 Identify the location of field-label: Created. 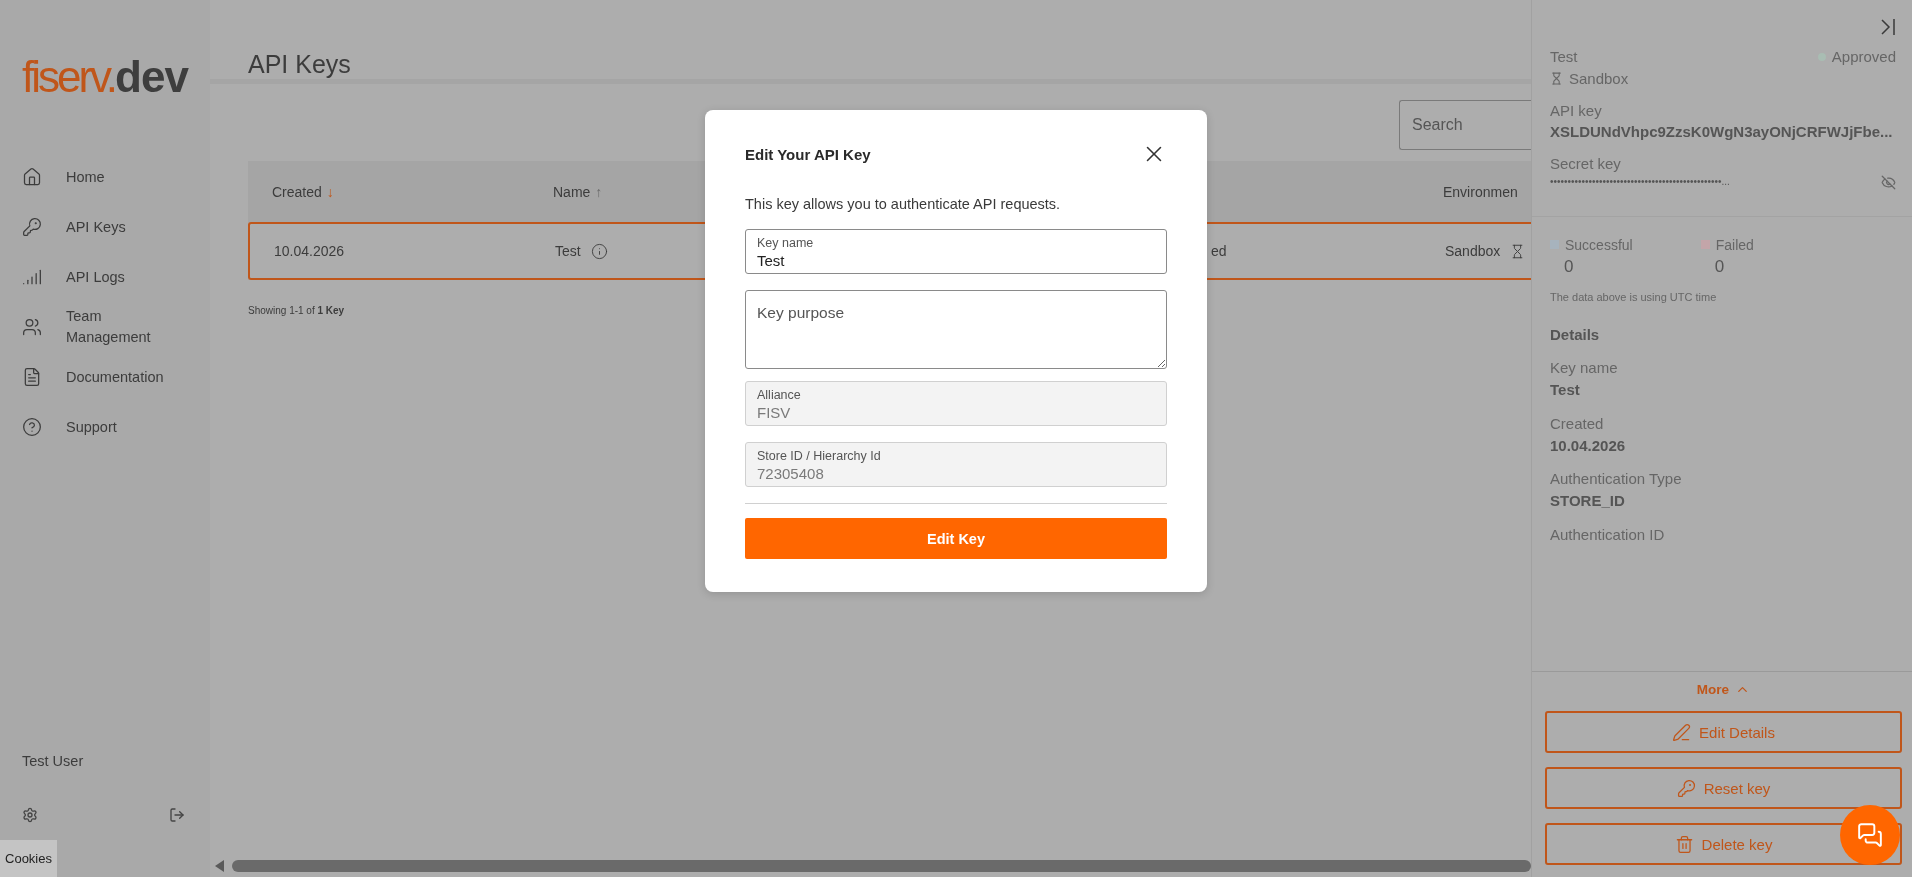
(1577, 423).